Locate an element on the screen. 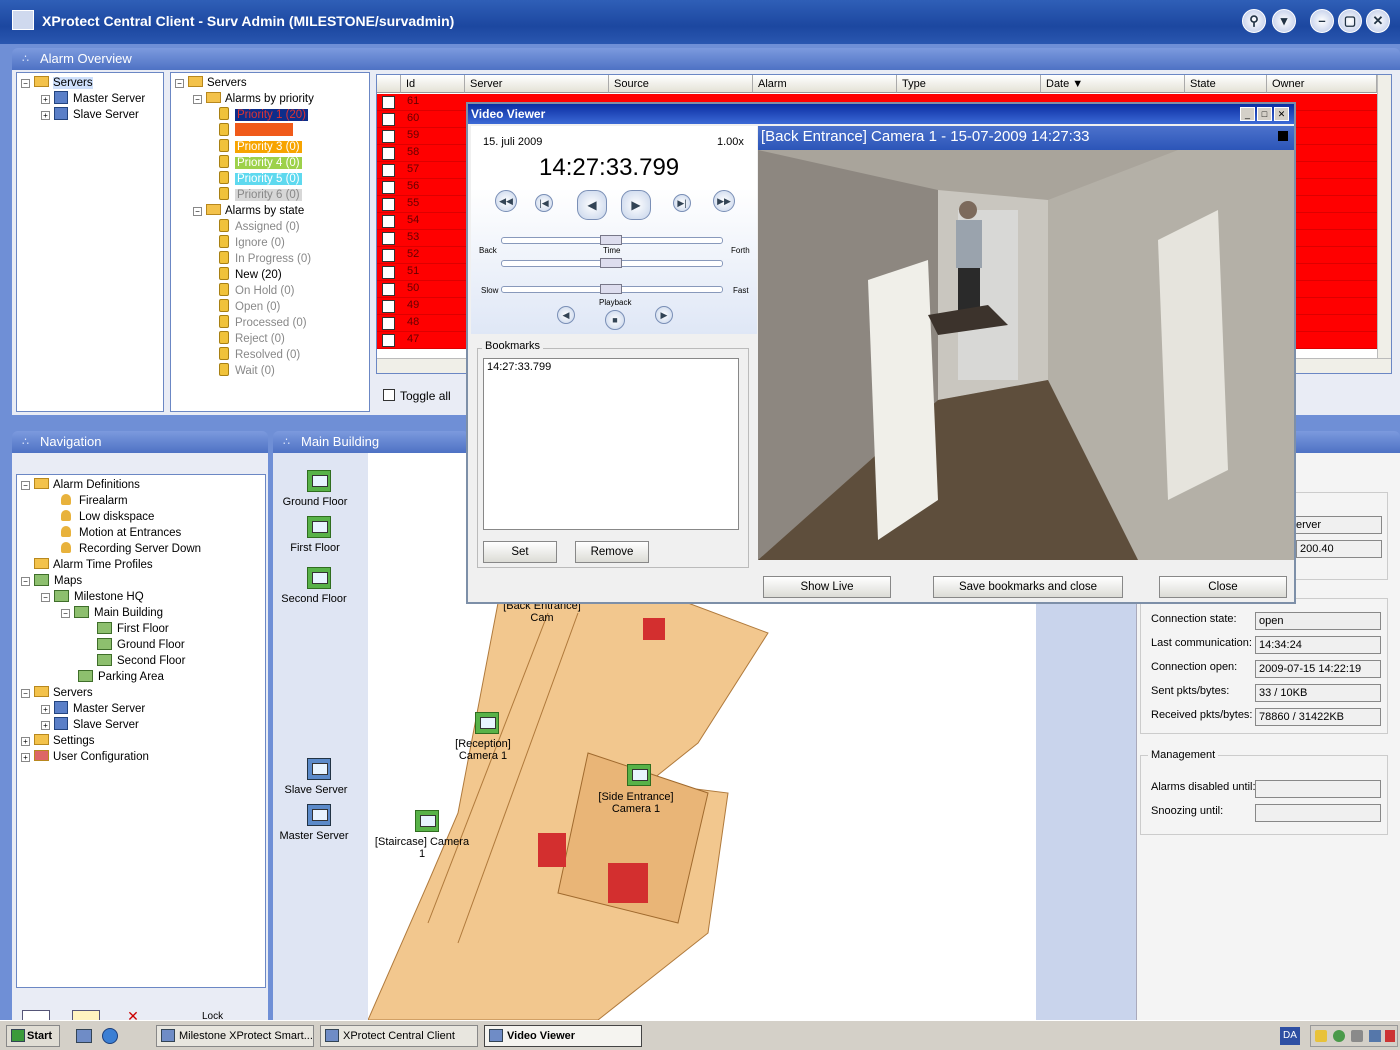 Image resolution: width=1400 pixels, height=1050 pixels. tree-state-resolved: Resolved (0) is located at coordinates (270, 355).